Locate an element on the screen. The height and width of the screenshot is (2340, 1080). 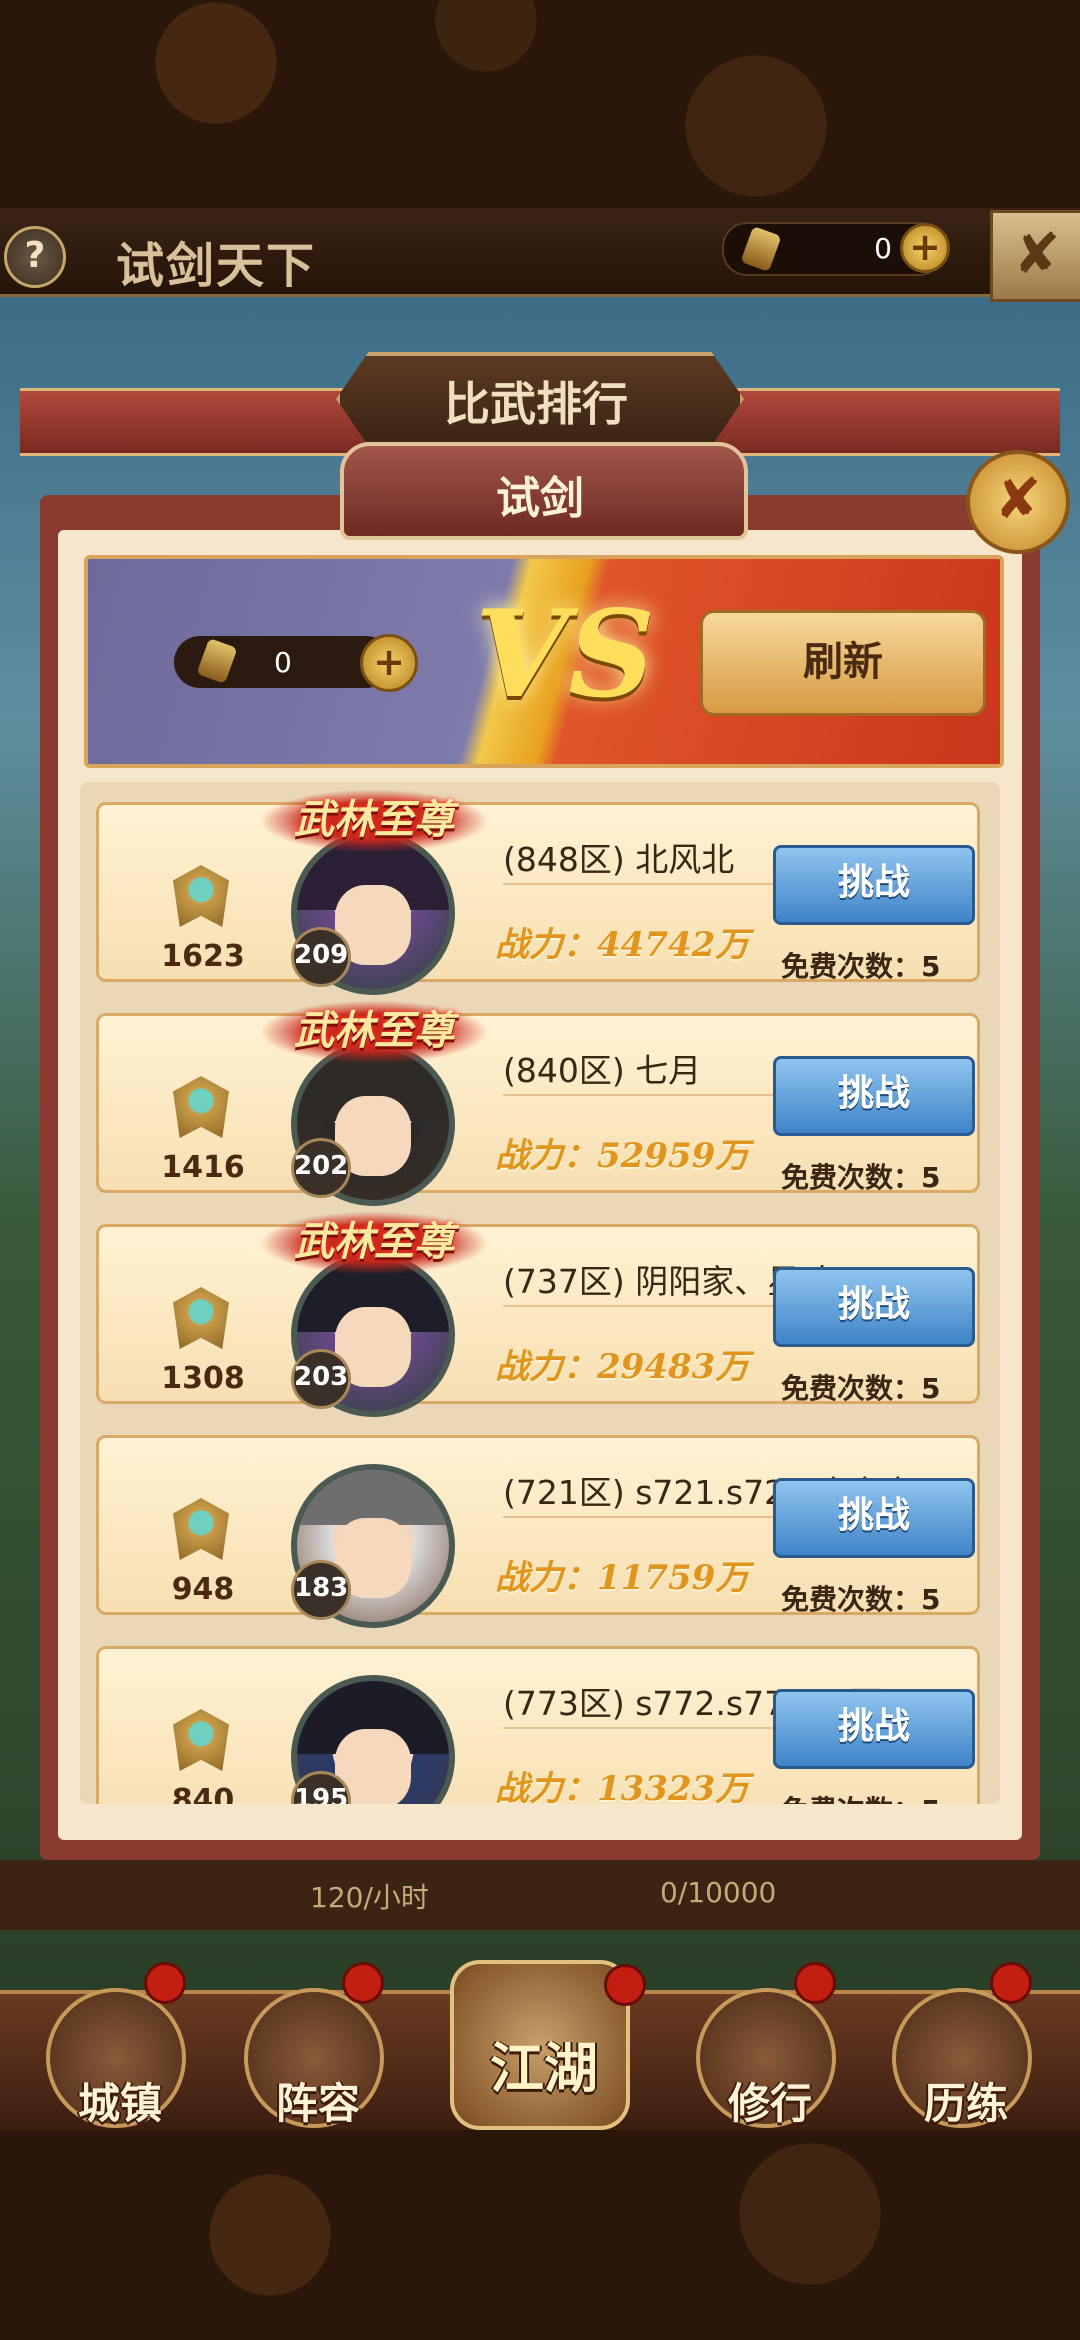
nav-lineup: 阵容 is located at coordinates (314, 2045).